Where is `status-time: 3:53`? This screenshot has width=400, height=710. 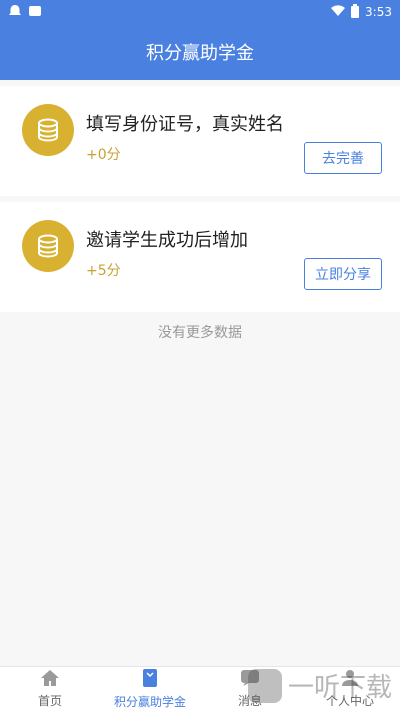 status-time: 3:53 is located at coordinates (378, 12).